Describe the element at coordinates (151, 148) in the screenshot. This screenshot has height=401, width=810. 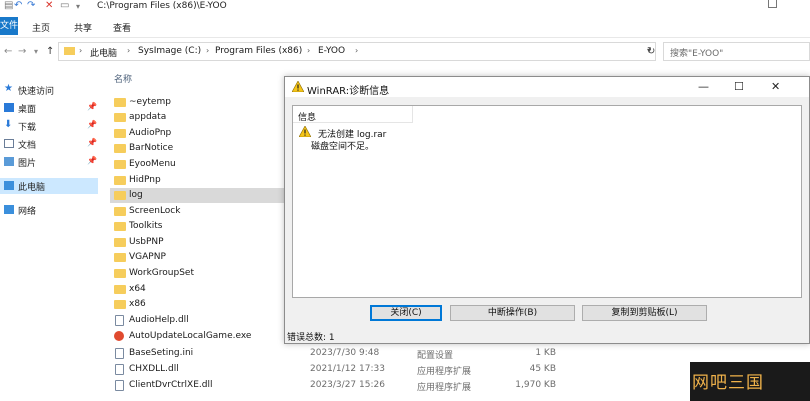
I see `file-name: BarNotice` at that location.